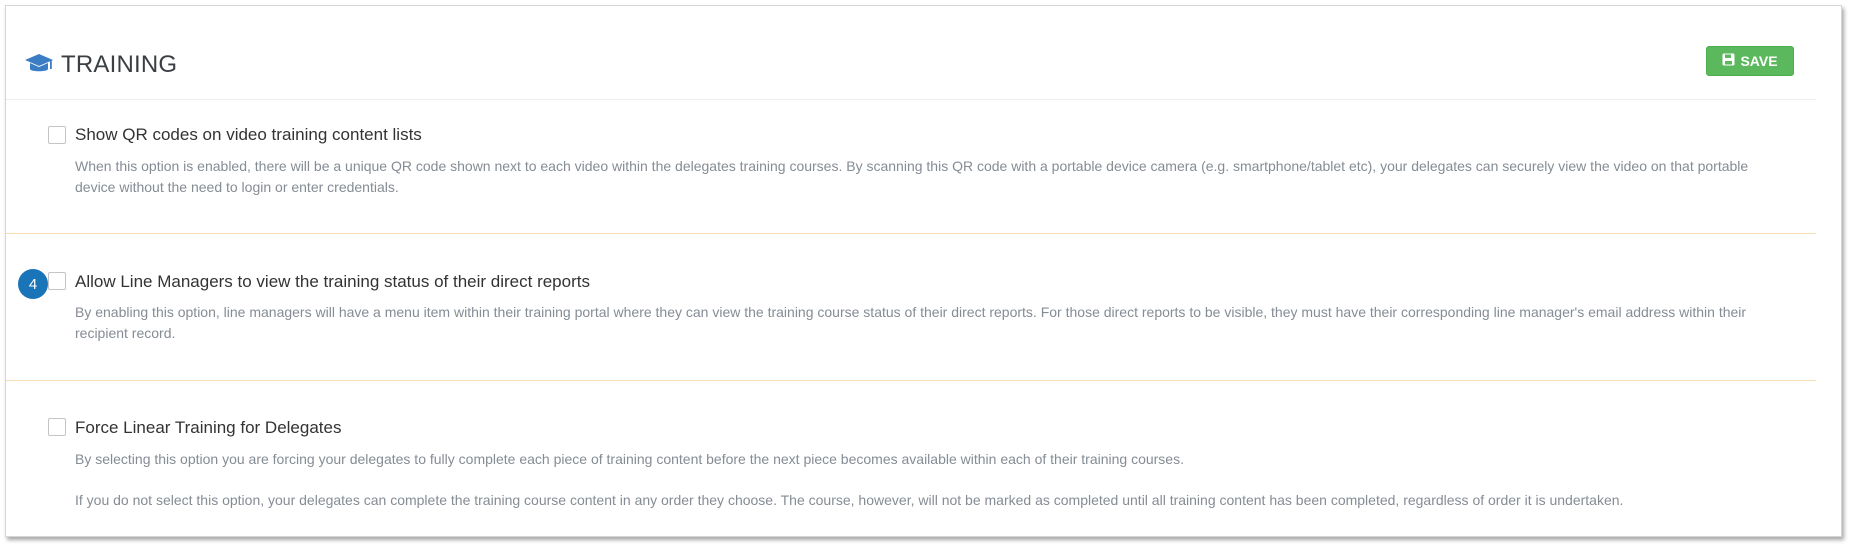 The width and height of the screenshot is (1849, 545). Describe the element at coordinates (1759, 61) in the screenshot. I see `save-button-label: SAVE` at that location.